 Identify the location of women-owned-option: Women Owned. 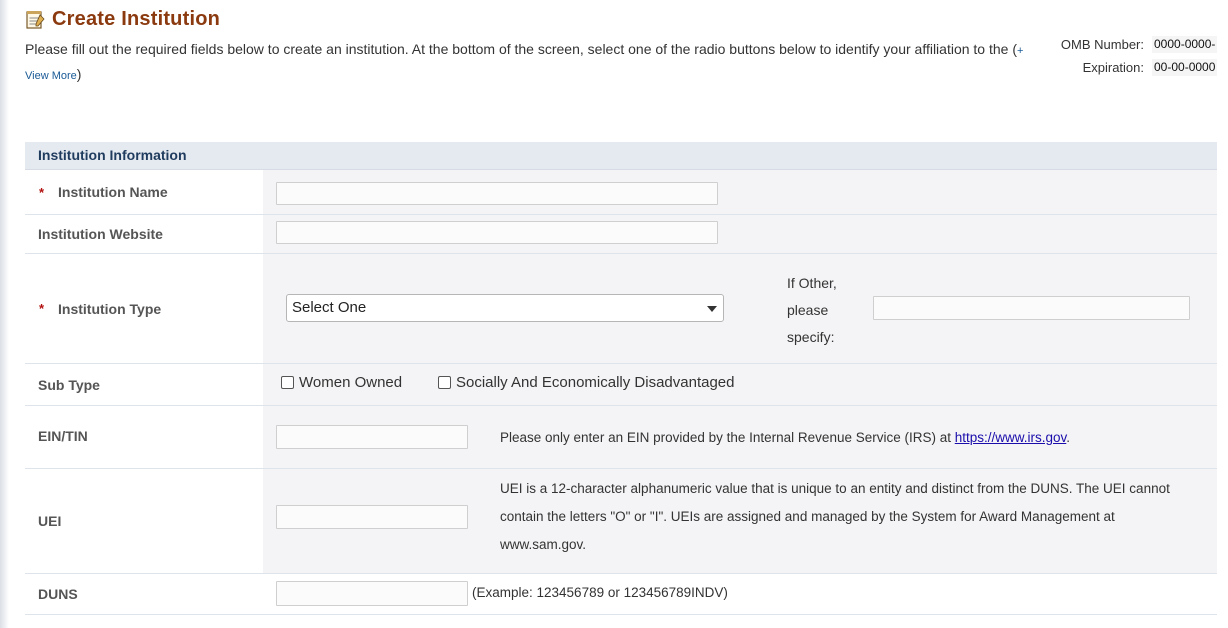
(341, 382).